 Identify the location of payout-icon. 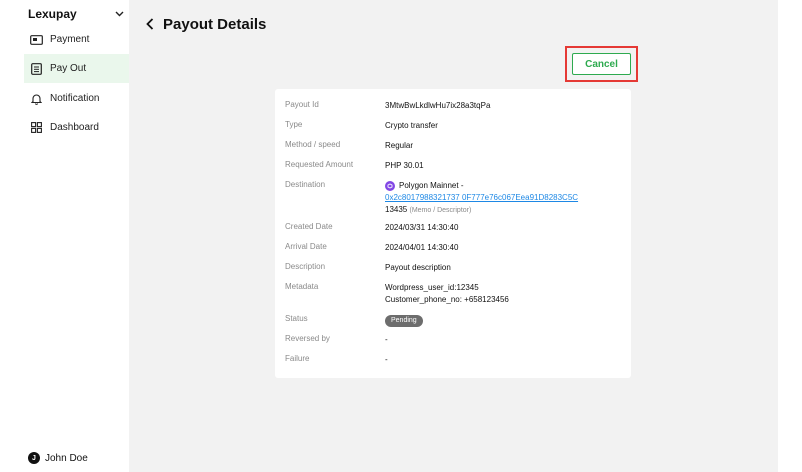
(36, 68).